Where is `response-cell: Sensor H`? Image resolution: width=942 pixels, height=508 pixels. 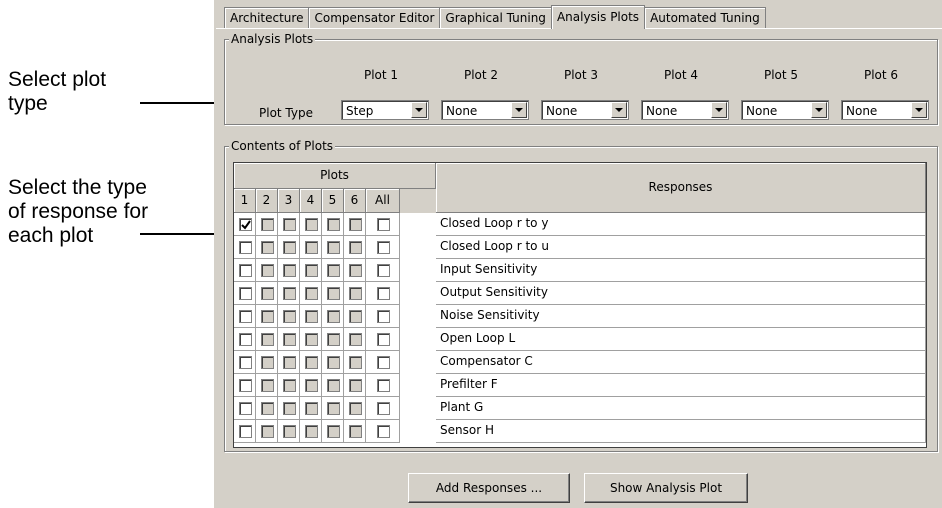 response-cell: Sensor H is located at coordinates (681, 431).